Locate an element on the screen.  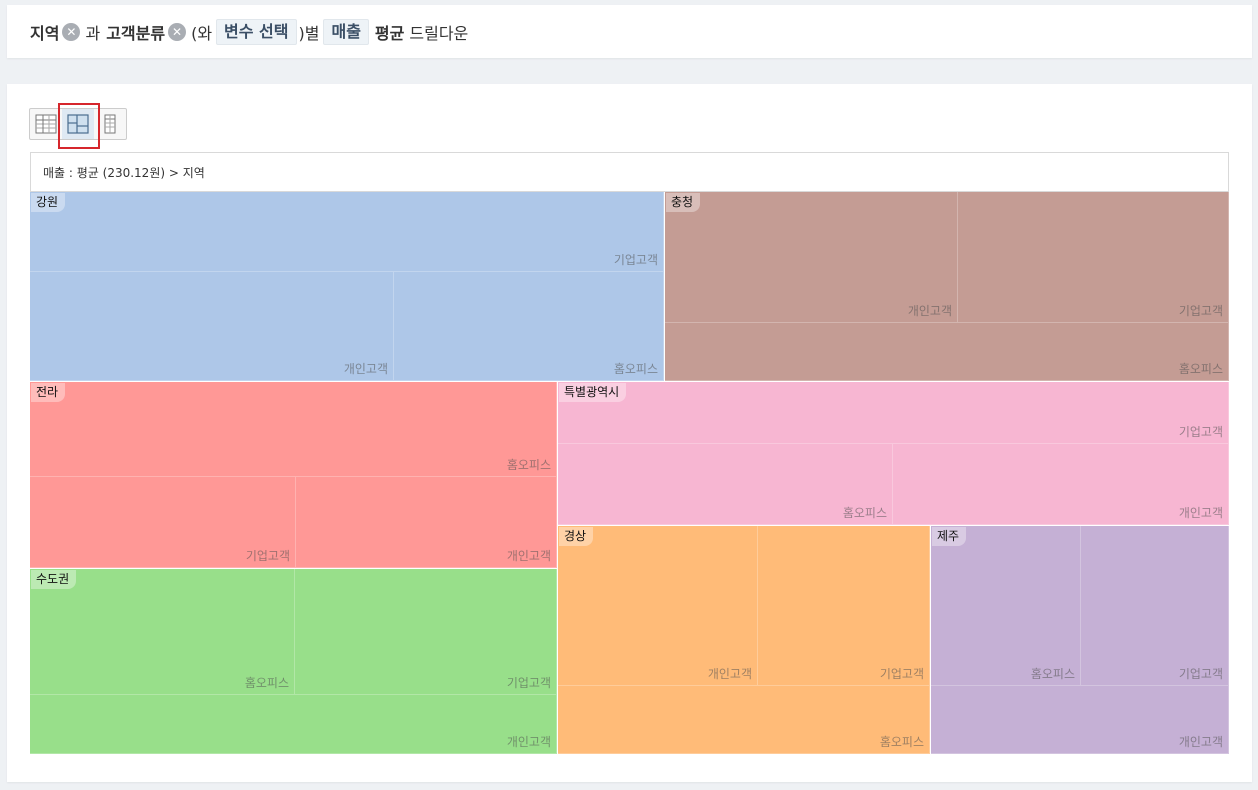
treemap-region: 홈오피스 기업고객개인고객 수도권 is located at coordinates (293, 661).